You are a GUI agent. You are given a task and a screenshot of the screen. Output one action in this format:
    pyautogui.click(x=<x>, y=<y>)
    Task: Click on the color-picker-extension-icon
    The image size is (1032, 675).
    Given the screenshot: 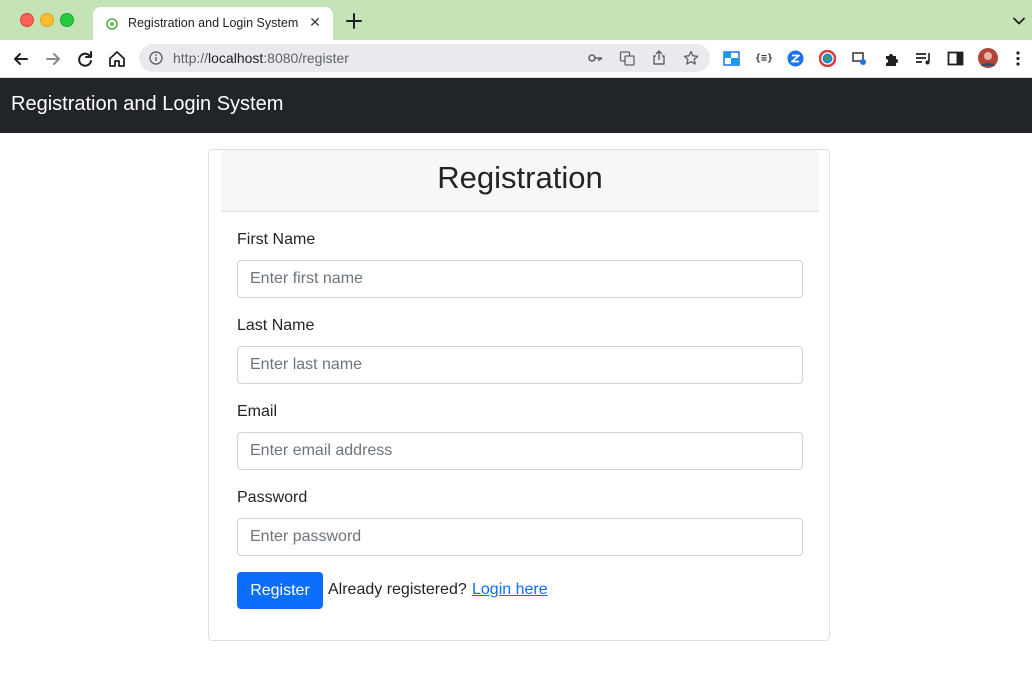 What is the action you would take?
    pyautogui.click(x=827, y=58)
    